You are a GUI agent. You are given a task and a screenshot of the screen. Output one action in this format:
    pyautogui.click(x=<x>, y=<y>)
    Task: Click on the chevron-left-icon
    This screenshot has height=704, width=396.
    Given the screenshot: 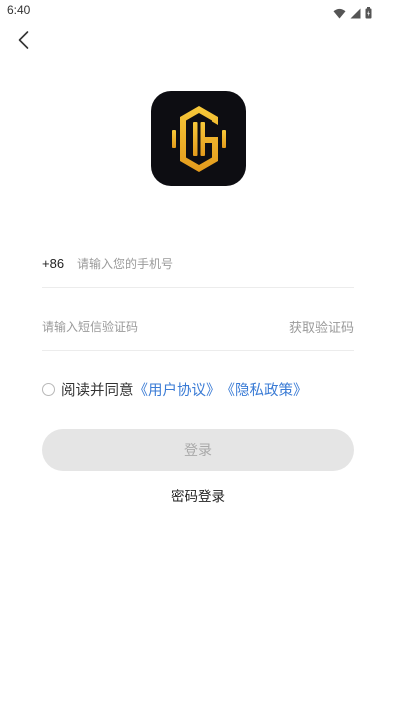 What is the action you would take?
    pyautogui.click(x=24, y=43)
    